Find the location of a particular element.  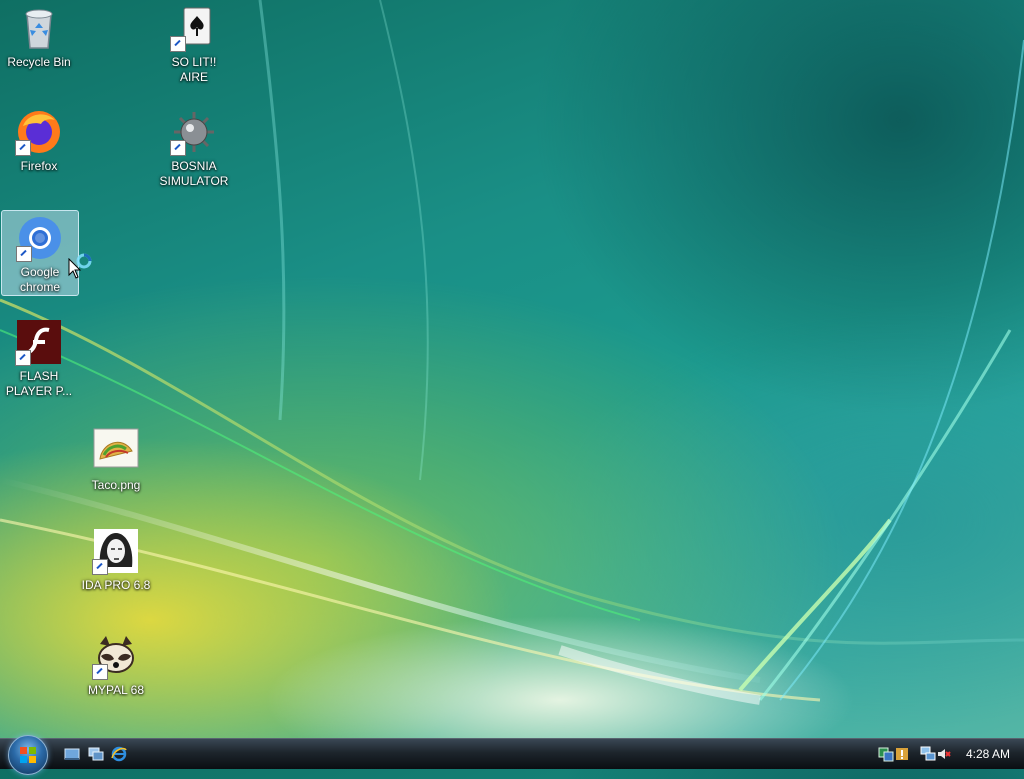

firefox-icon is located at coordinates (39, 132).